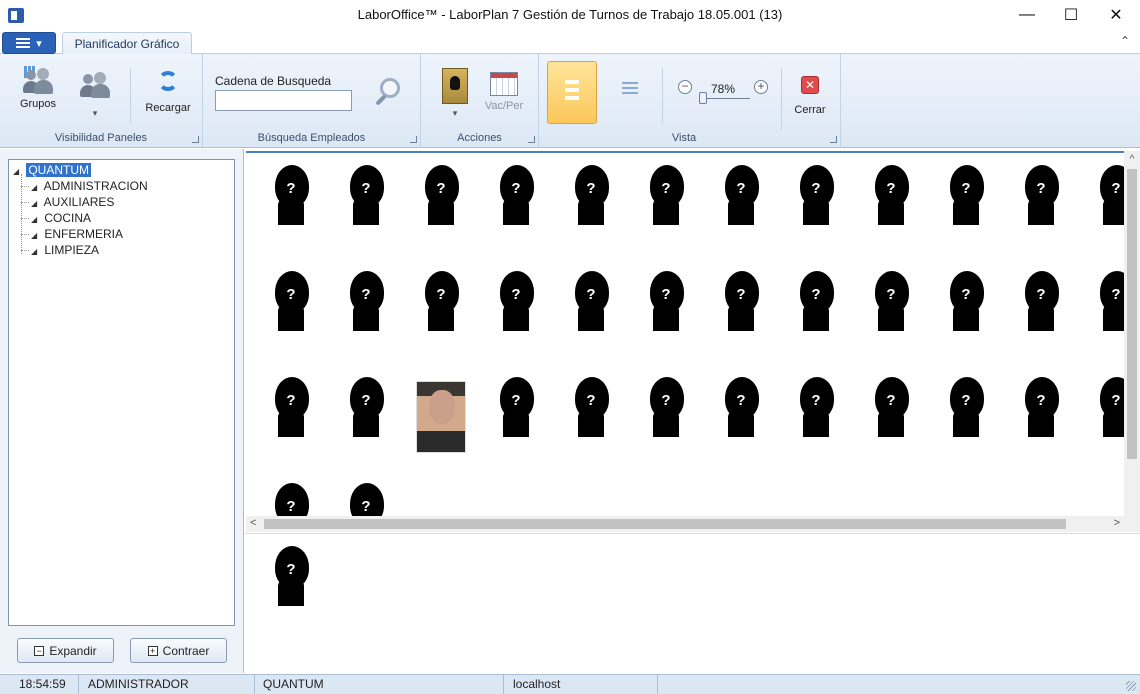 The image size is (1140, 694). I want to click on zoom-slider-thumb, so click(703, 98).